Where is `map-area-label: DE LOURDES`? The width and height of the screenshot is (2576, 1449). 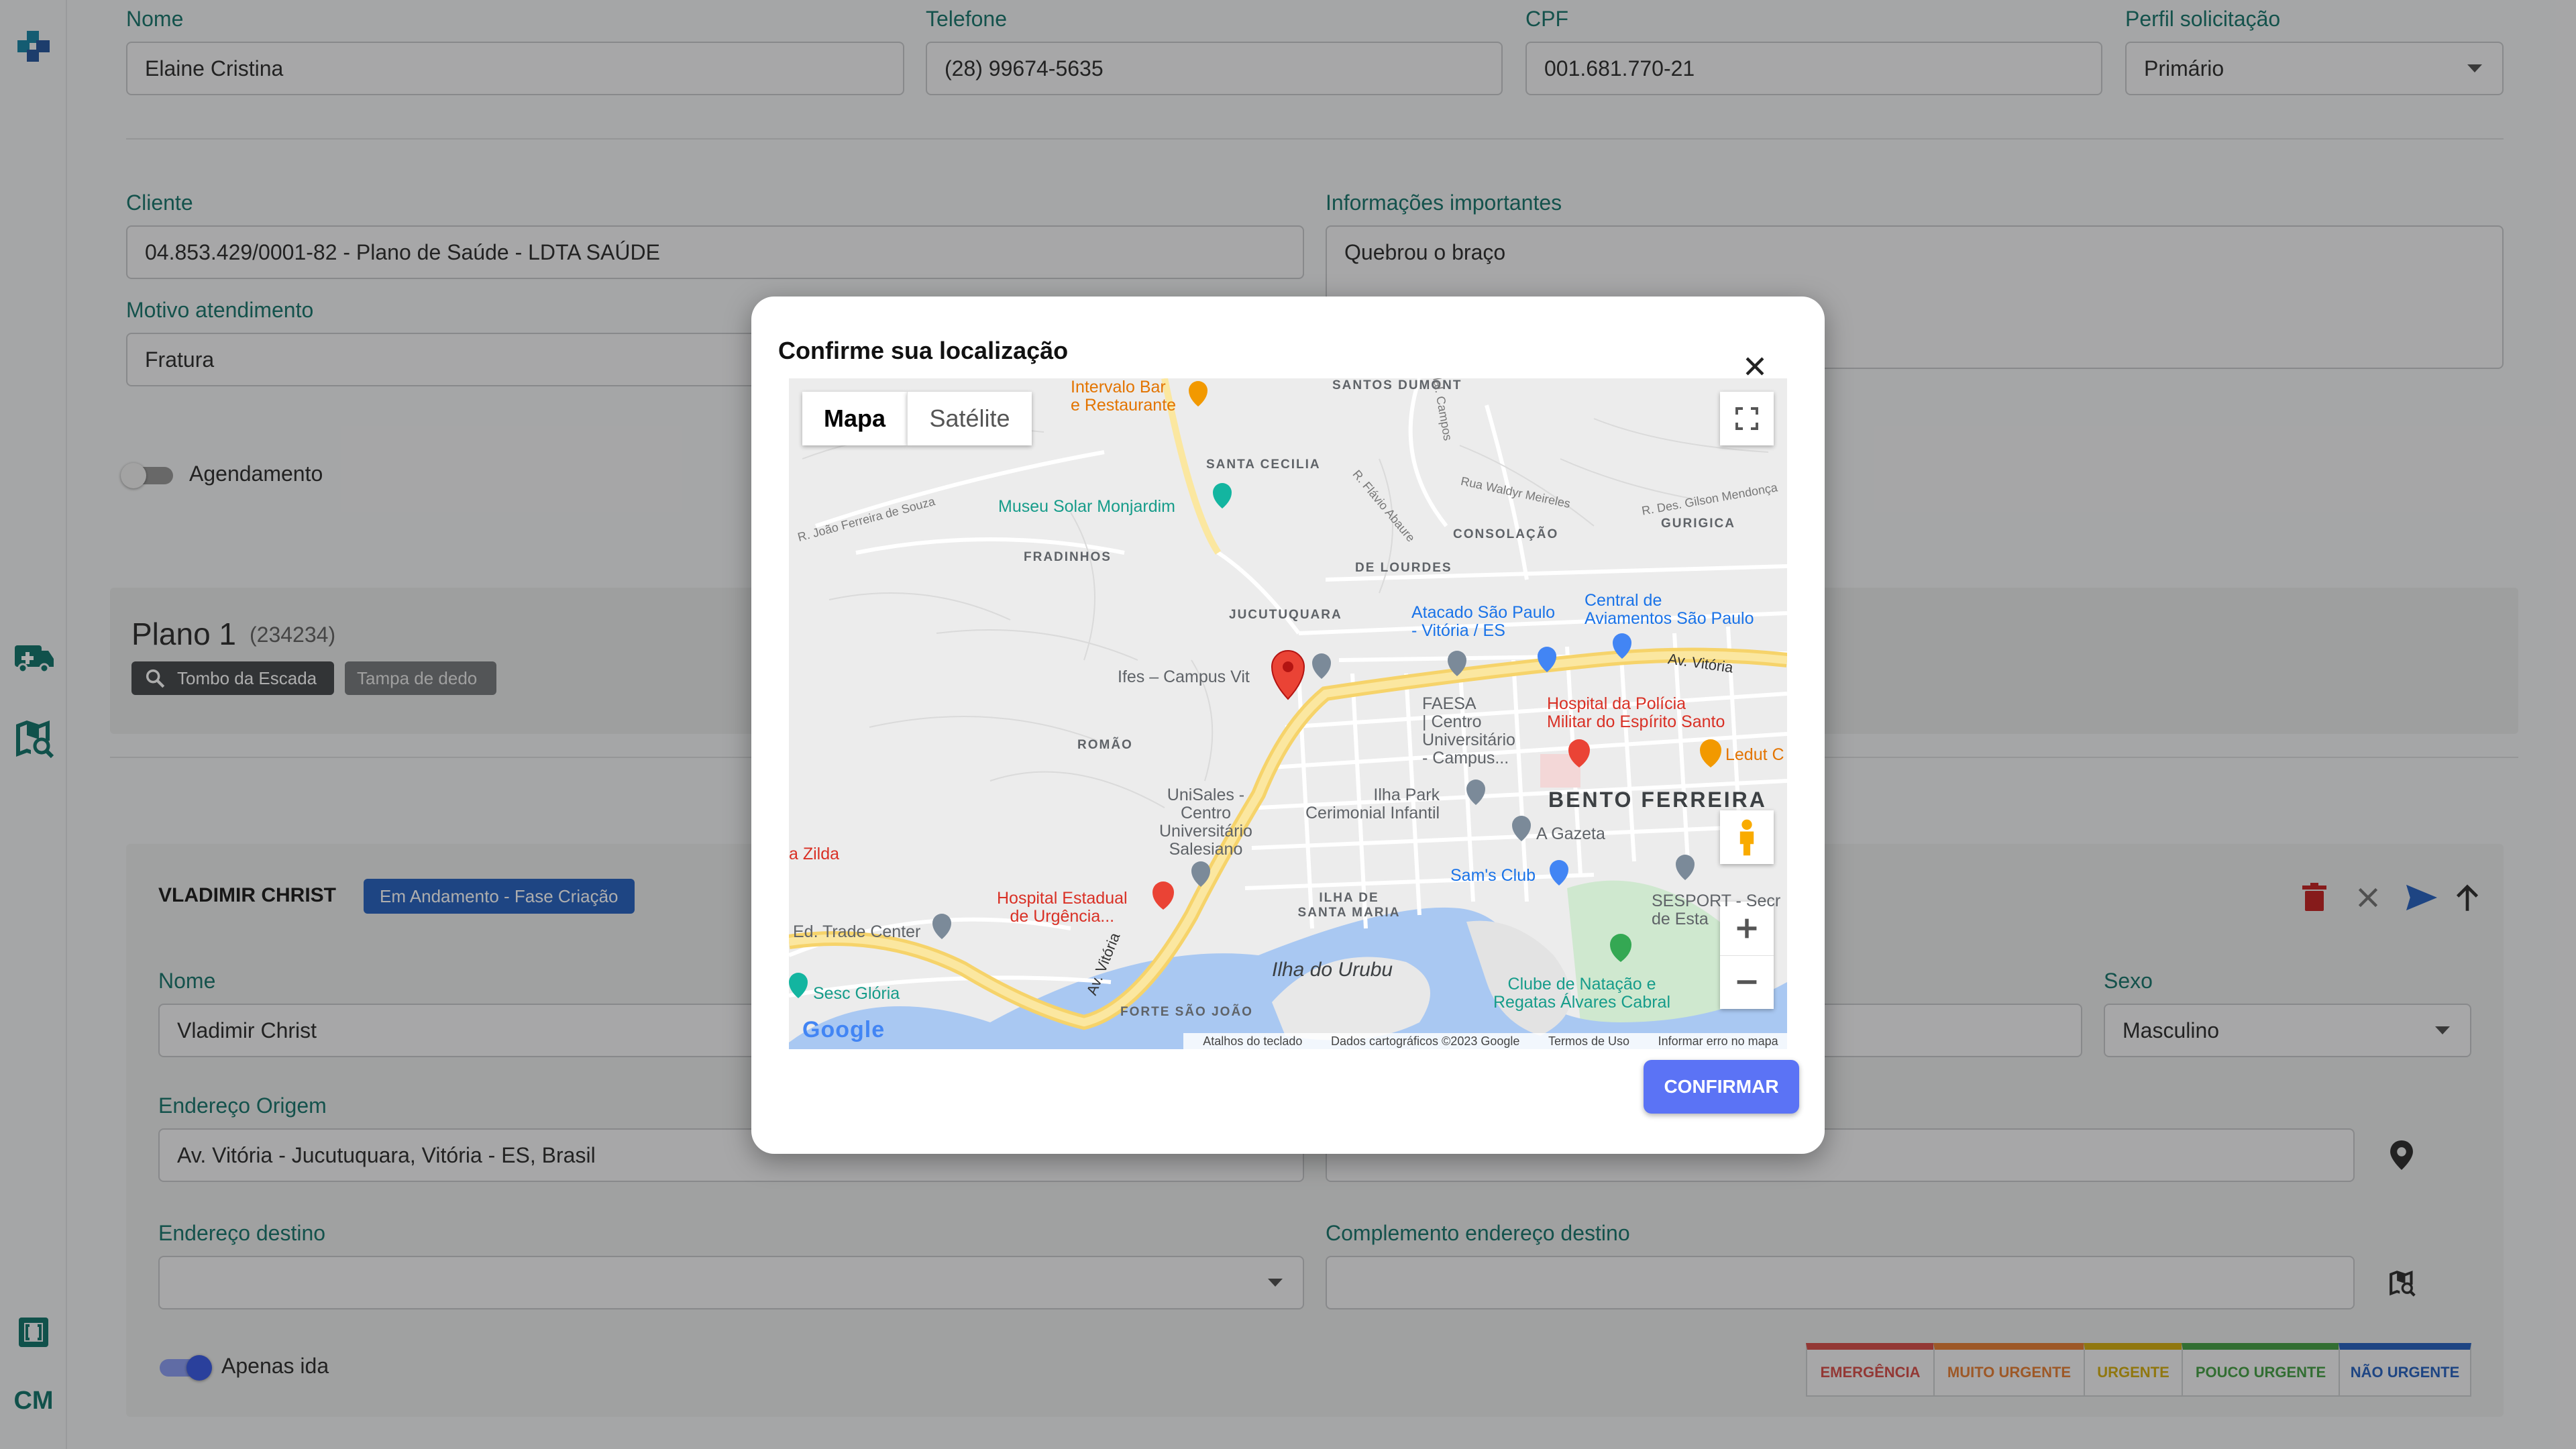 map-area-label: DE LOURDES is located at coordinates (1403, 568).